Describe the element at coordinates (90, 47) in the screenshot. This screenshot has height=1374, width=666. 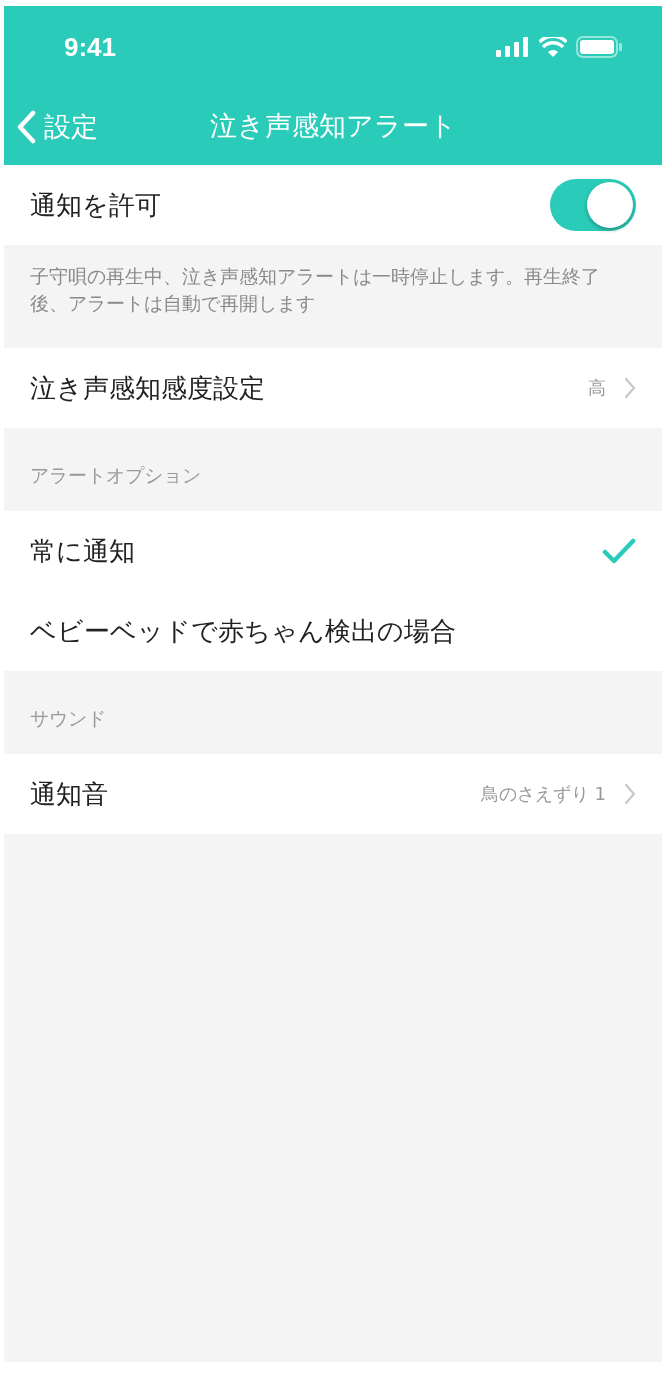
I see `status-time: 9:41` at that location.